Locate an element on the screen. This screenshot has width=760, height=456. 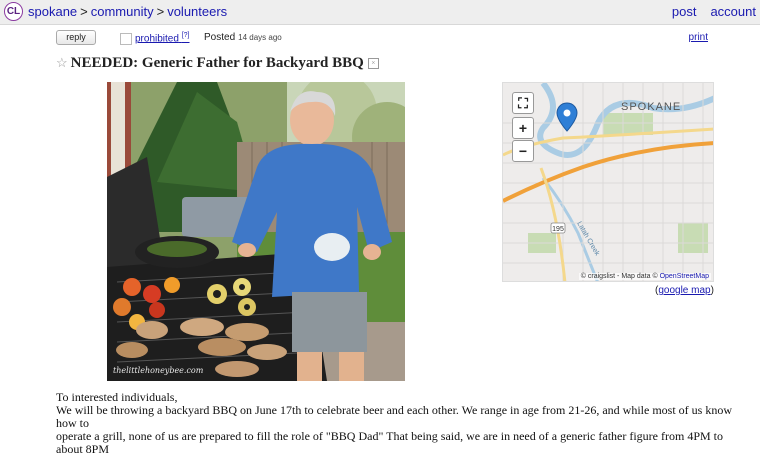
google-map-link: google map is located at coordinates (684, 290).